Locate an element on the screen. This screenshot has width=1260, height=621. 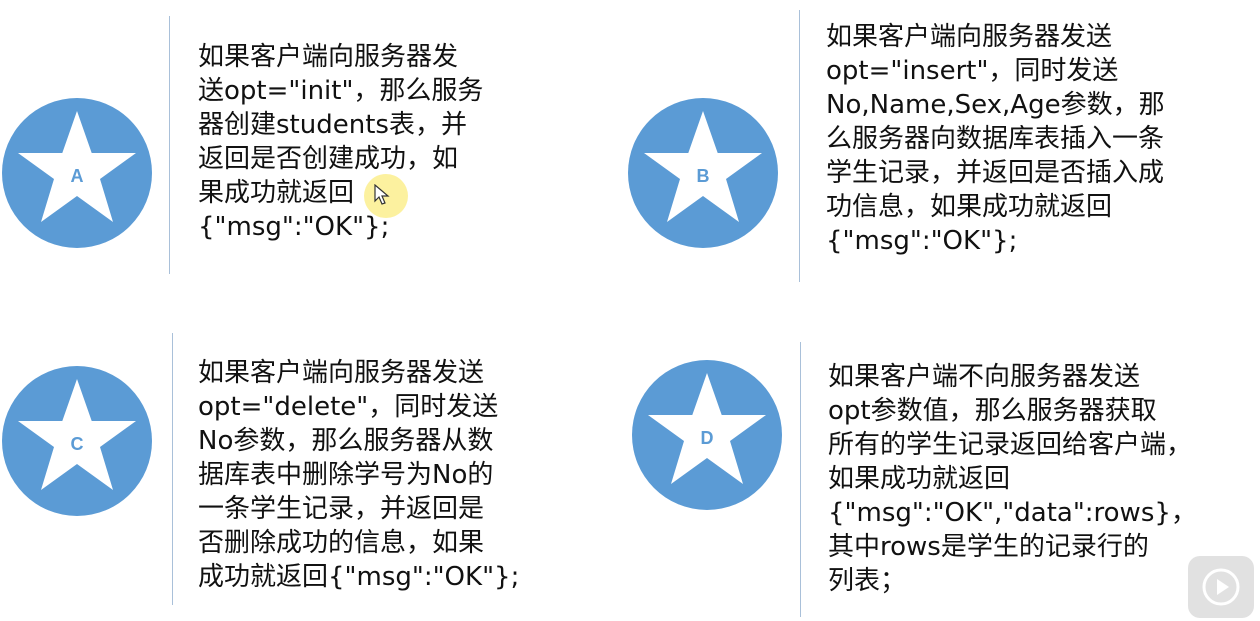
badge-label-d: D is located at coordinates (707, 437).